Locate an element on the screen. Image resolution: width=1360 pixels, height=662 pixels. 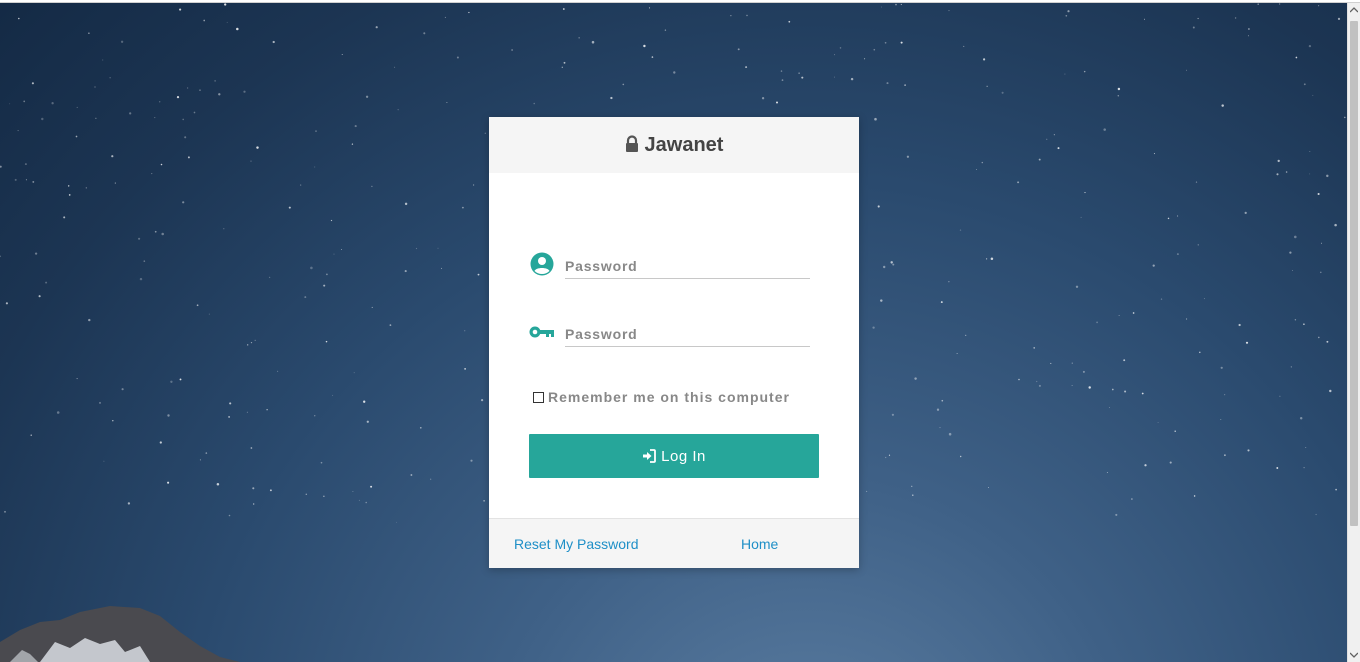
remember-me-row: Remember me on this computer is located at coordinates (661, 397).